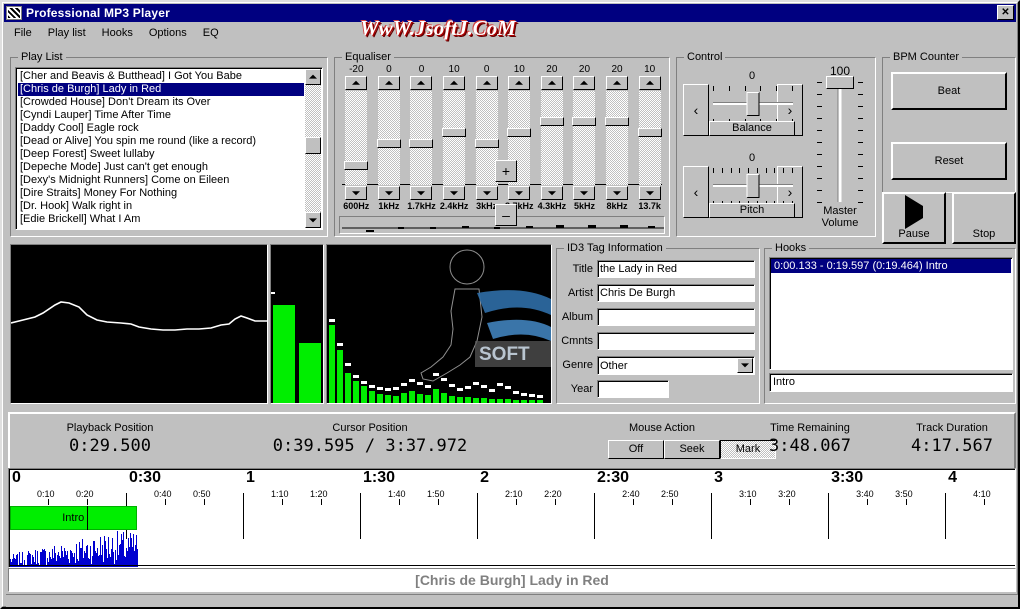  What do you see at coordinates (161, 180) in the screenshot?
I see `playlist-item: [Dexy's Midnight Runners] Come on Eileen` at bounding box center [161, 180].